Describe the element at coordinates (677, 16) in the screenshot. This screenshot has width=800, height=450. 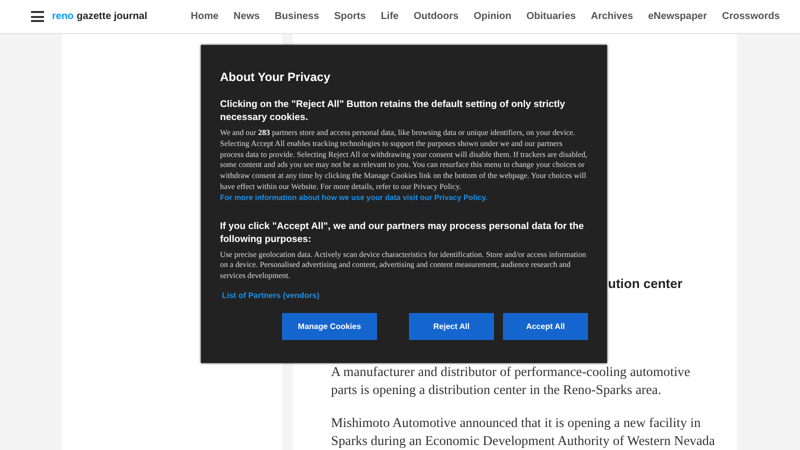
I see `nav-link: eNewspaper` at that location.